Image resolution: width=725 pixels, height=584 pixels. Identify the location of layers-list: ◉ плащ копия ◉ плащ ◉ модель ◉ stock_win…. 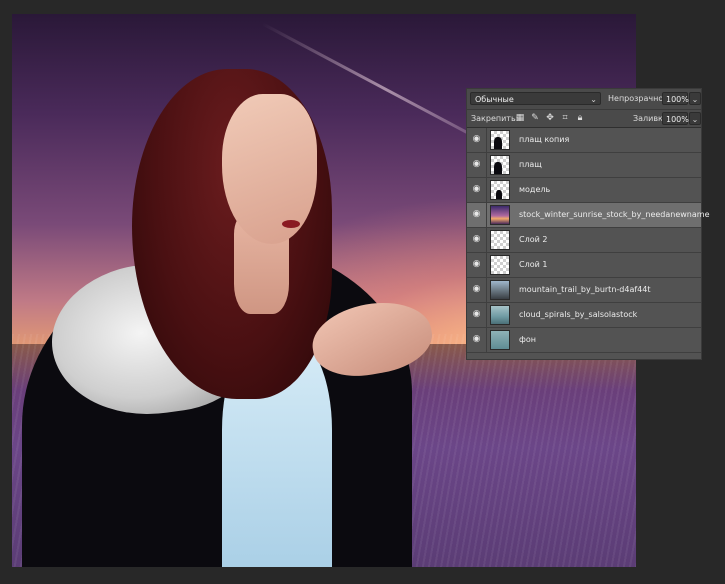
(588, 240).